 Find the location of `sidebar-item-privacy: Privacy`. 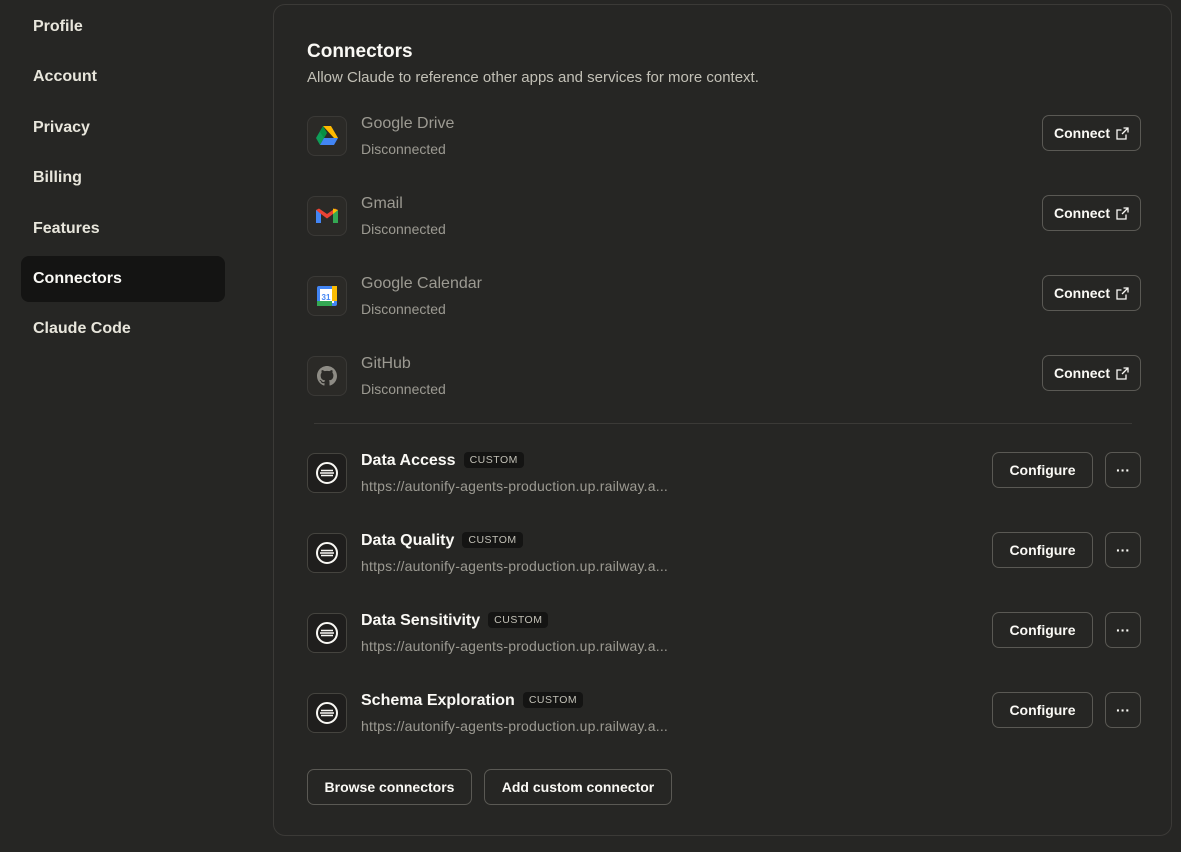

sidebar-item-privacy: Privacy is located at coordinates (123, 128).